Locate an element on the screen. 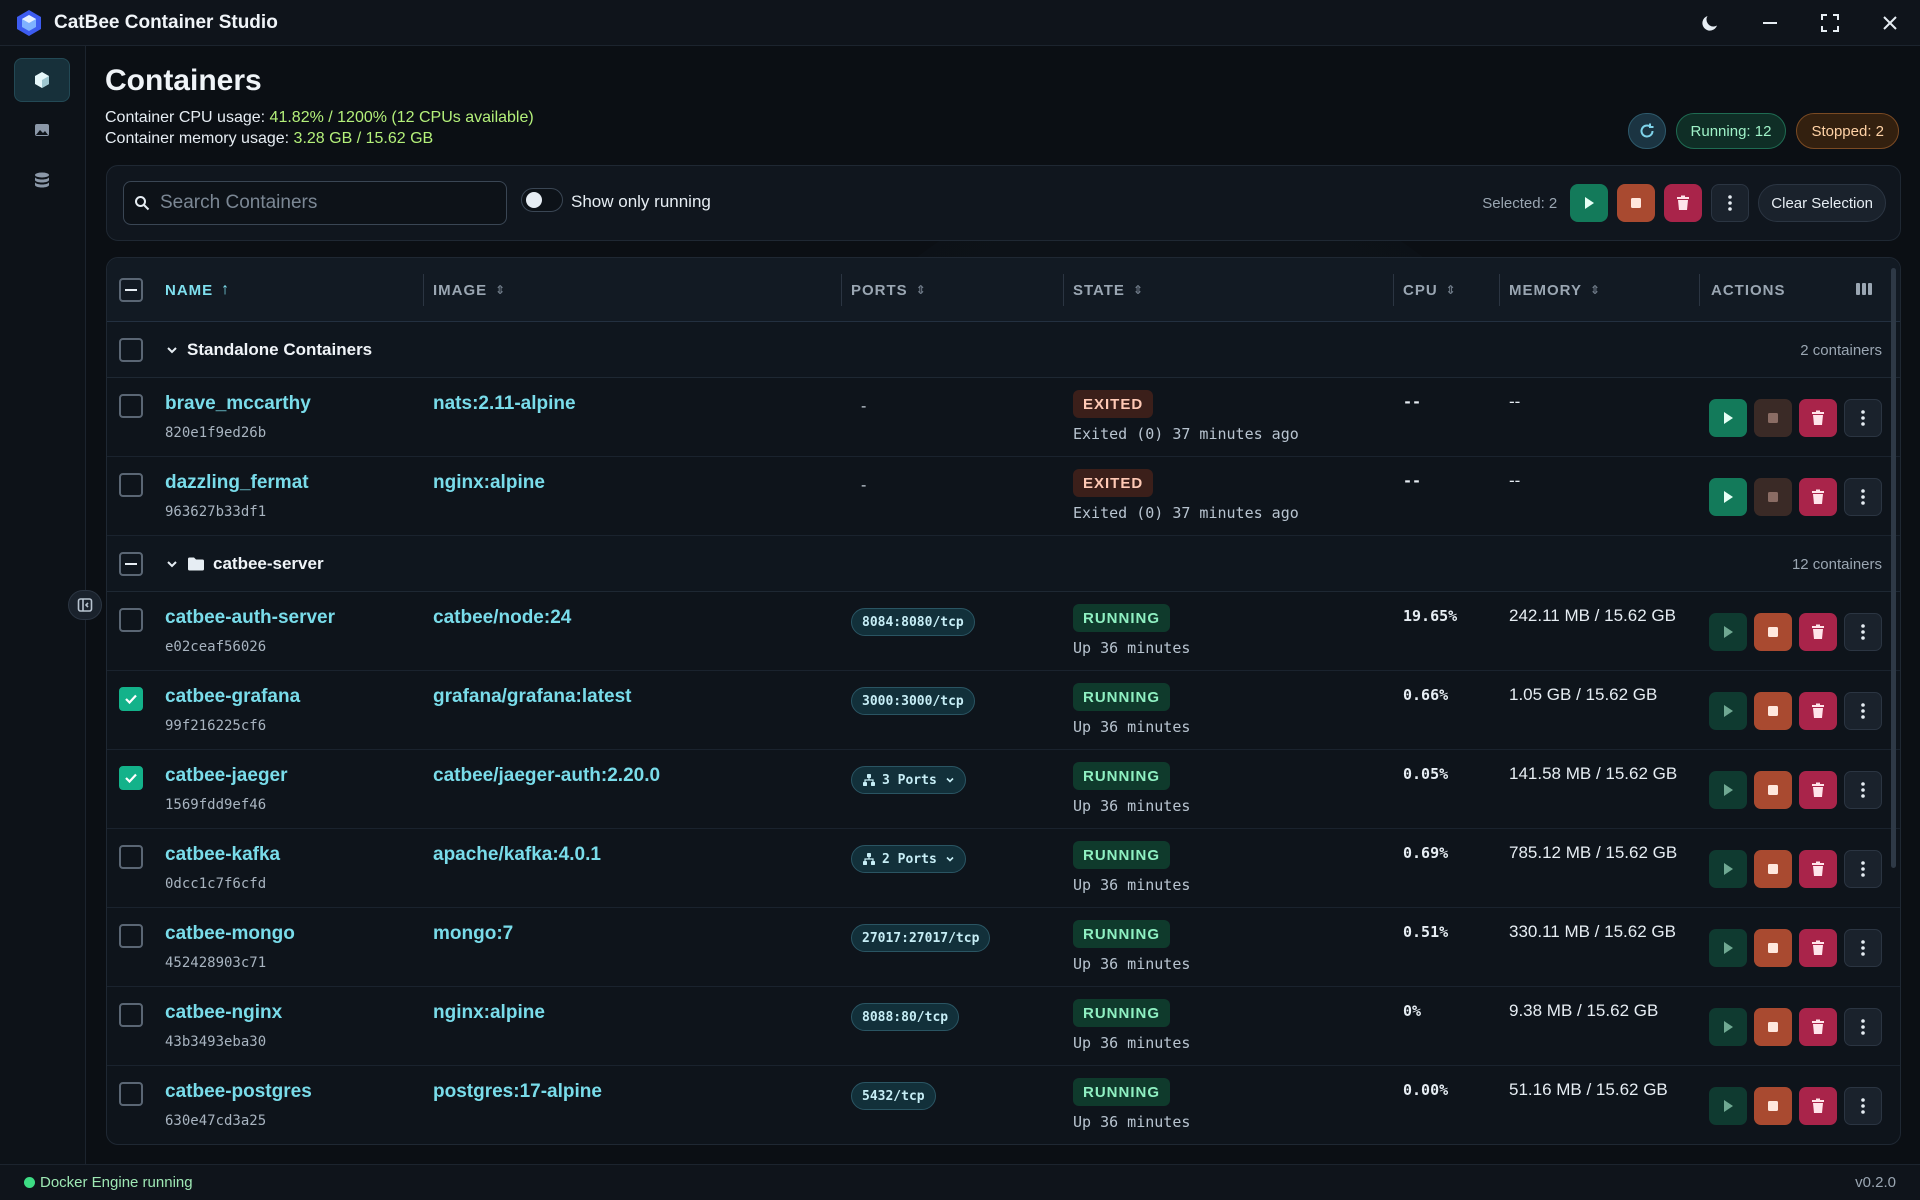  group-row-standalone: Standalone Containers 2 containers is located at coordinates (1003, 350).